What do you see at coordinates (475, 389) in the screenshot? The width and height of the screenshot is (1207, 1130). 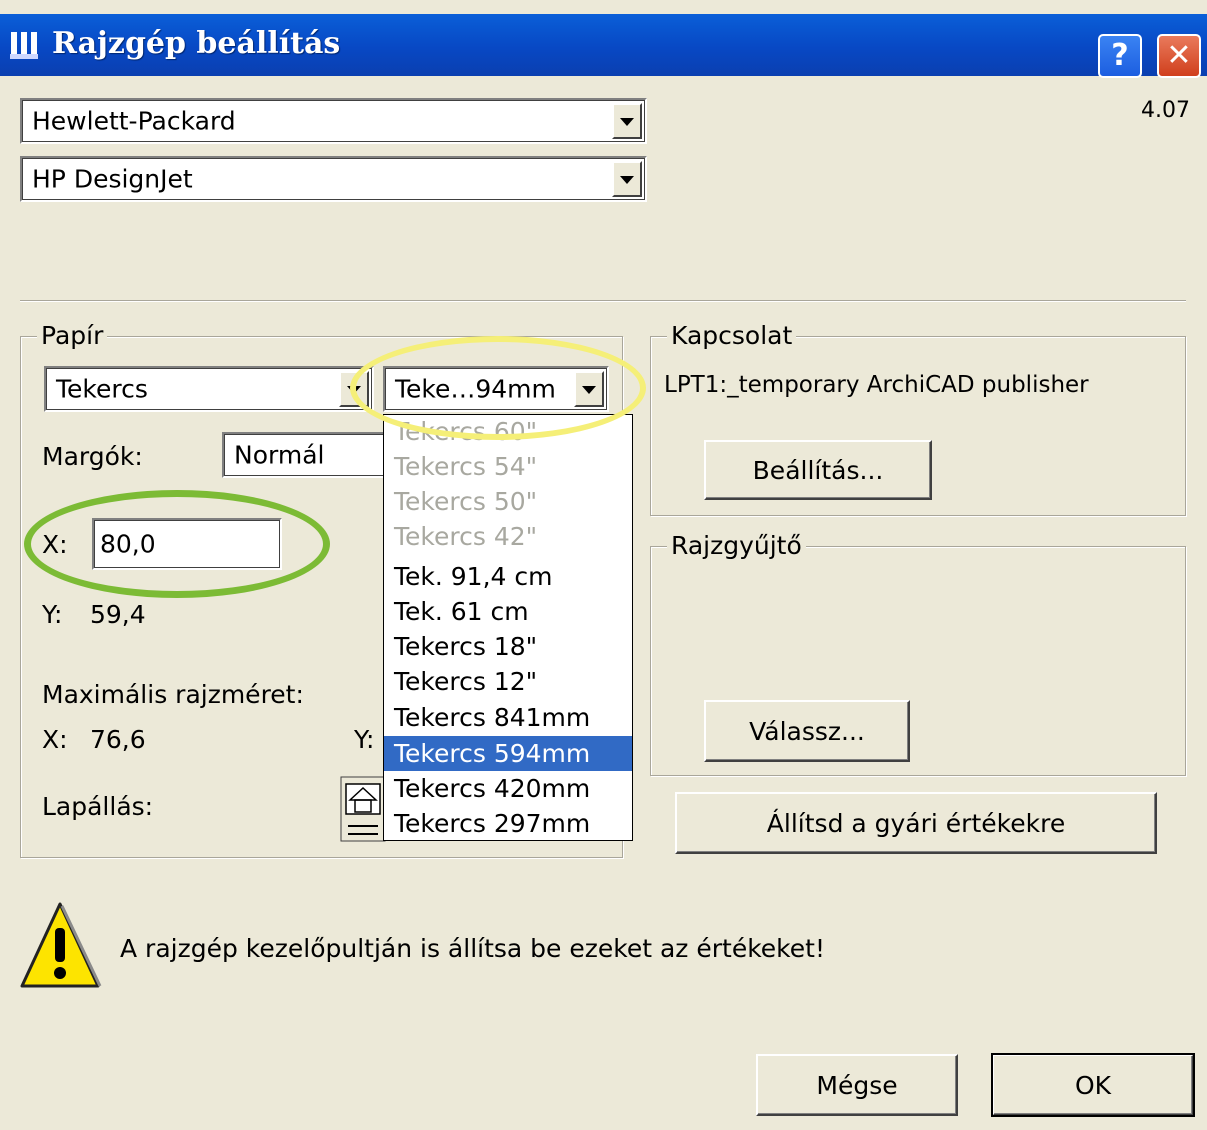 I see `paper-size-value: Teke…94mm` at bounding box center [475, 389].